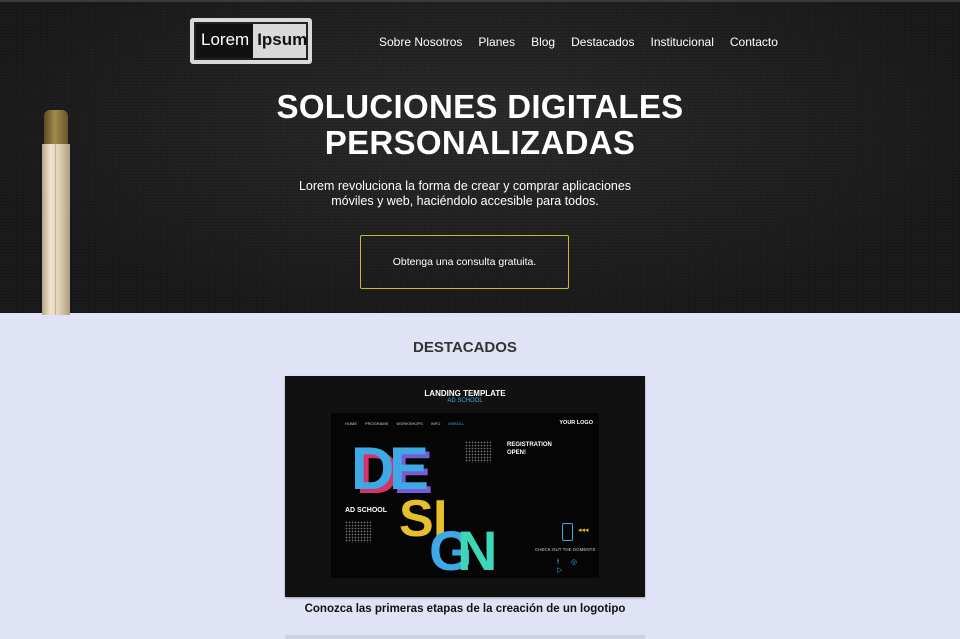  What do you see at coordinates (480, 106) in the screenshot?
I see `hero-title-line1: SOLUCIONES DIGITALES` at bounding box center [480, 106].